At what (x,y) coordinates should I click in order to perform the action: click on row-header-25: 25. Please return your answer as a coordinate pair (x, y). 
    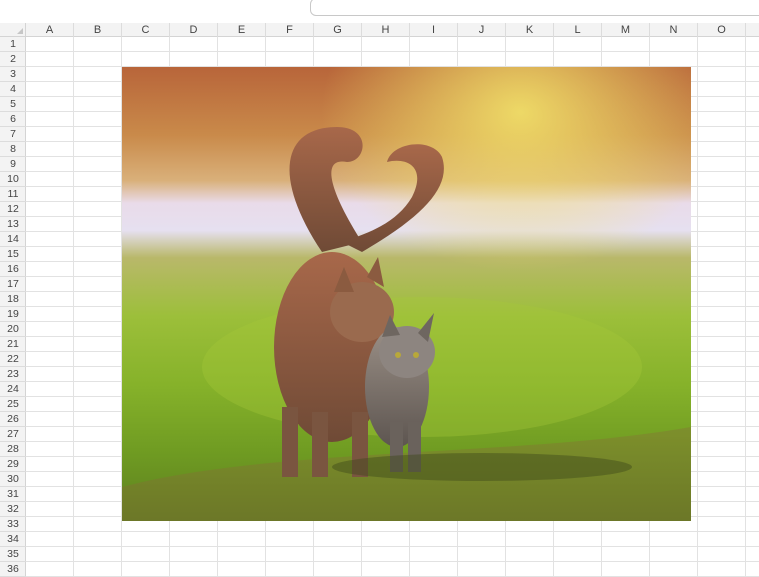
    Looking at the image, I should click on (13, 404).